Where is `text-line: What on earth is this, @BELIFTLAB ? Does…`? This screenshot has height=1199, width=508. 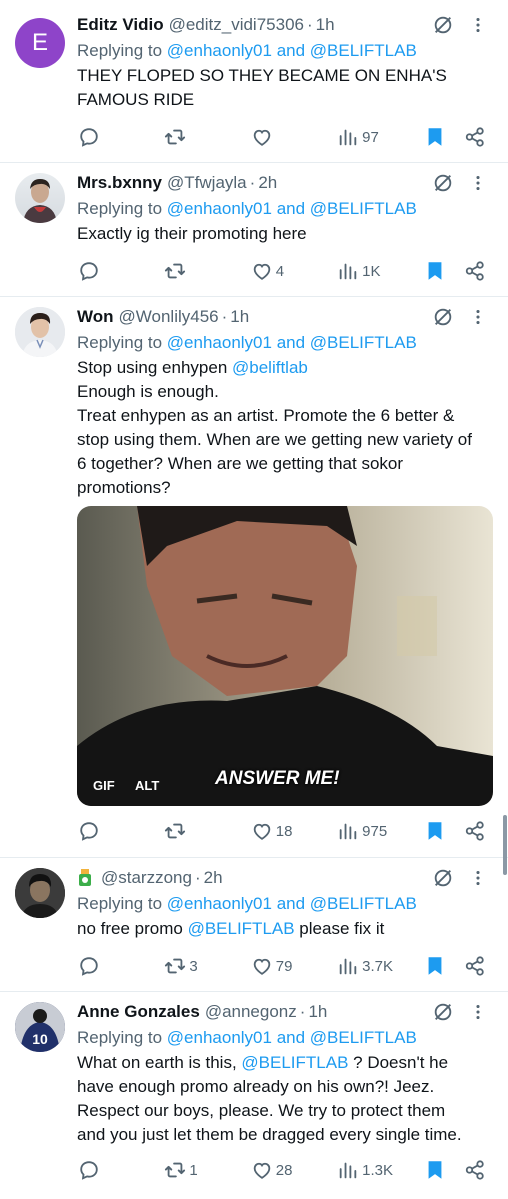 text-line: What on earth is this, @BELIFTLAB ? Does… is located at coordinates (285, 1063).